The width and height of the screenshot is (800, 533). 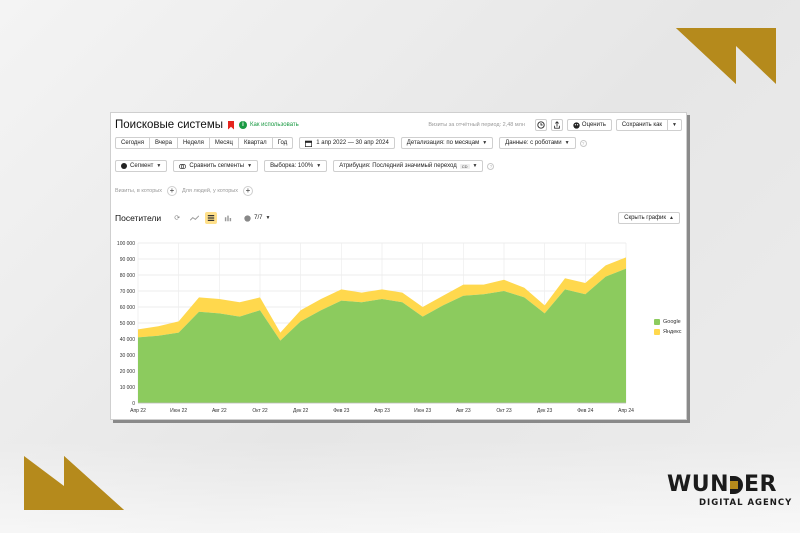 I want to click on y-tick-label: 20 000, so click(x=128, y=372).